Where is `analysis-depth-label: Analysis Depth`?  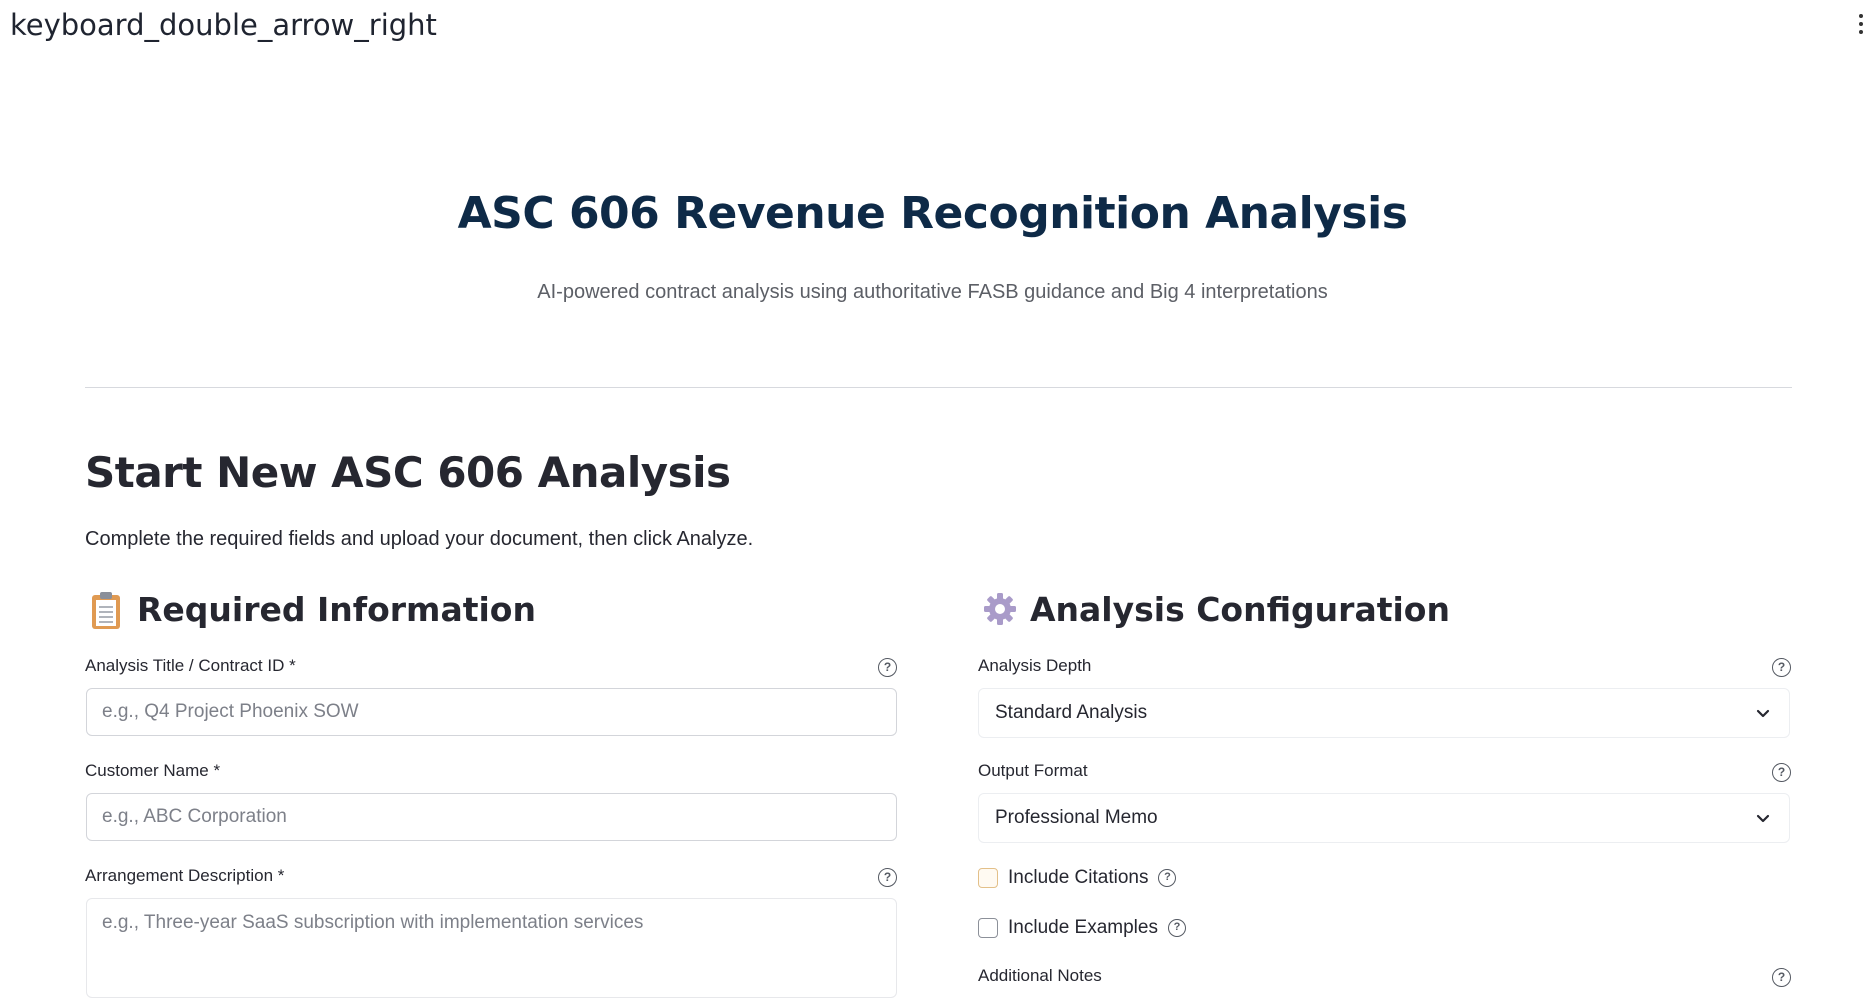
analysis-depth-label: Analysis Depth is located at coordinates (1035, 665).